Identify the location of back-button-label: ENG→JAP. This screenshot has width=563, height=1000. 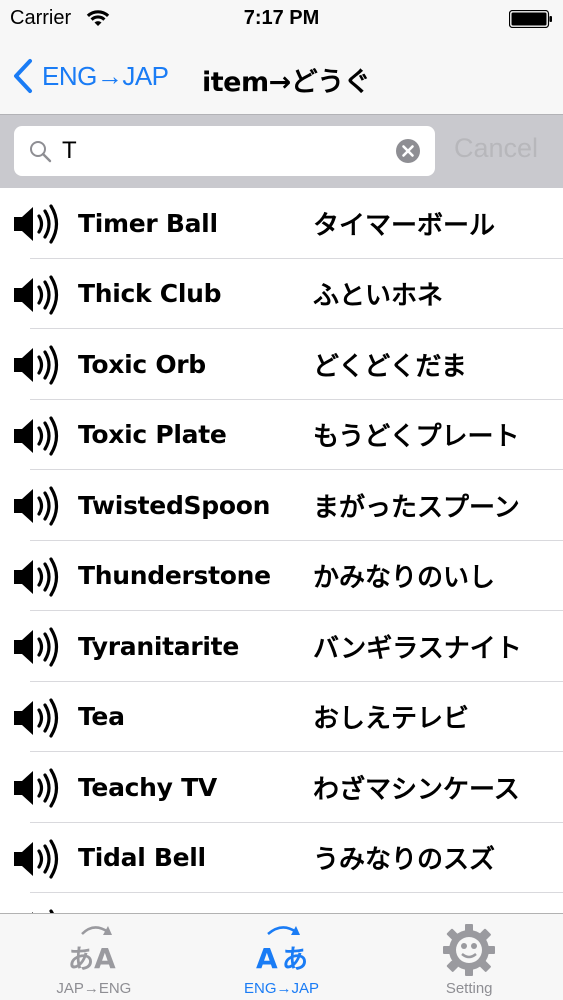
(105, 75).